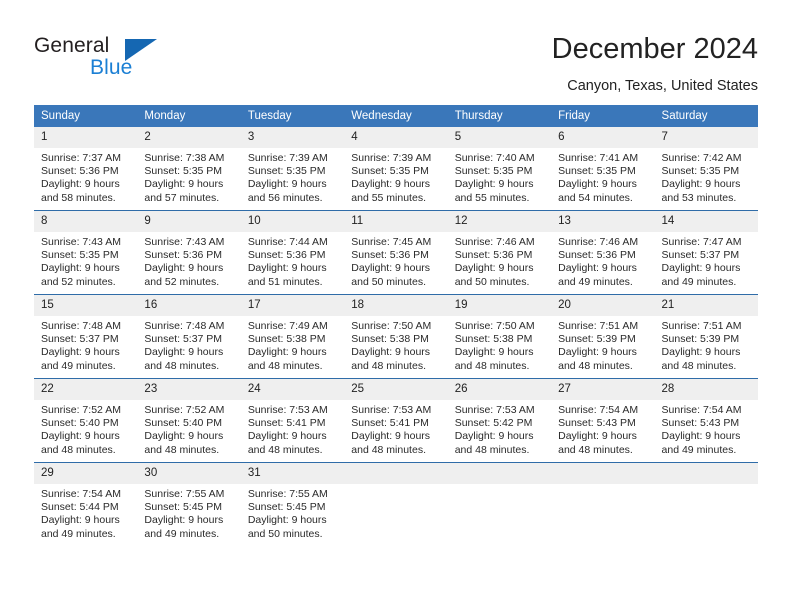 Image resolution: width=792 pixels, height=612 pixels. What do you see at coordinates (700, 339) in the screenshot?
I see `sunset-time: Sunset: 5:39 PM` at bounding box center [700, 339].